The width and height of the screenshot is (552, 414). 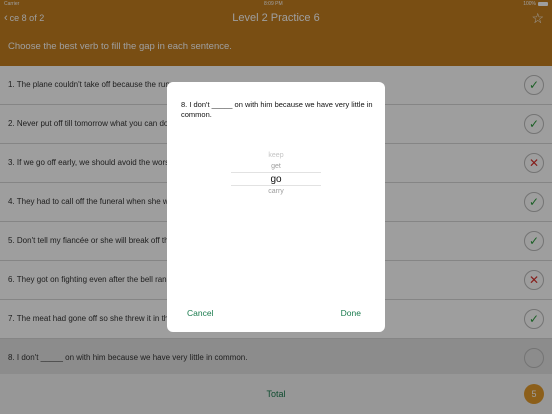 I want to click on picker-option: keep, so click(x=276, y=155).